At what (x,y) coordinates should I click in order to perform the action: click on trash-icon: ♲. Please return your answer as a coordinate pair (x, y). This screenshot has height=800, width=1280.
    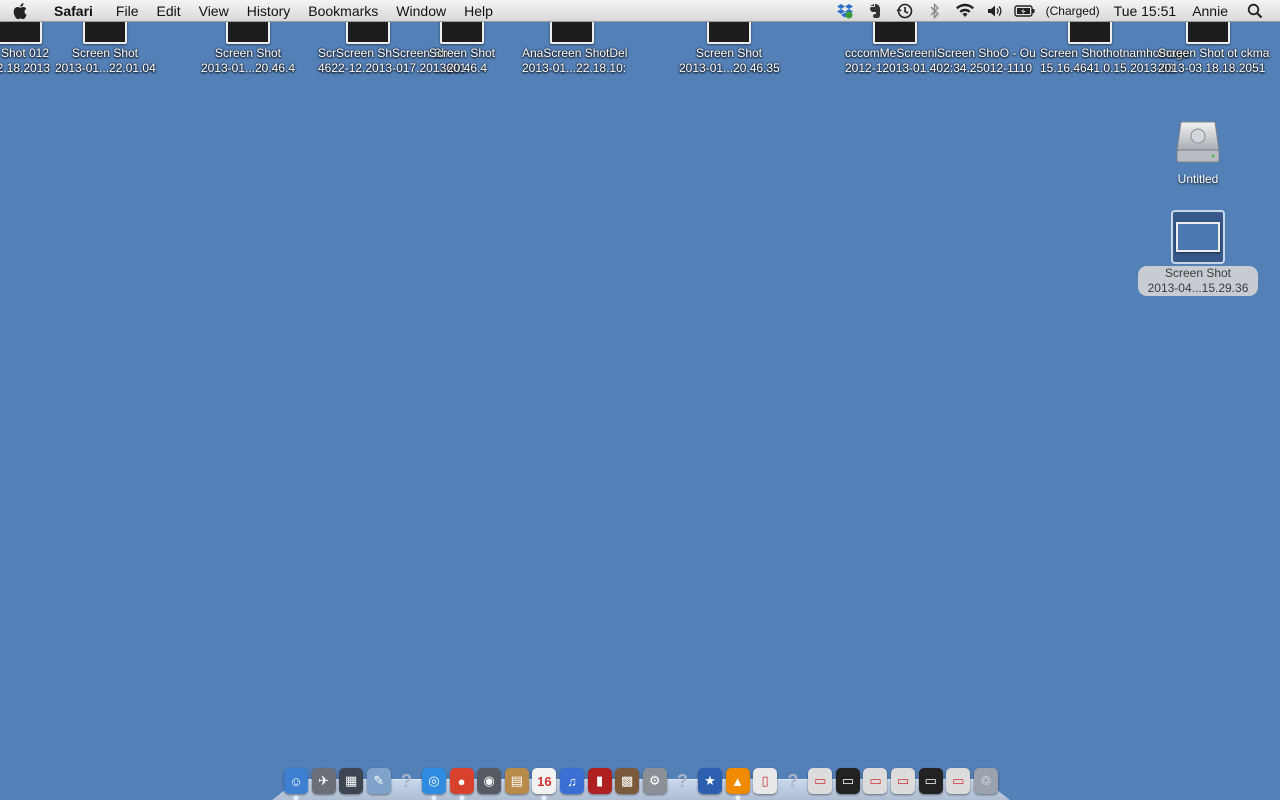
    Looking at the image, I should click on (985, 781).